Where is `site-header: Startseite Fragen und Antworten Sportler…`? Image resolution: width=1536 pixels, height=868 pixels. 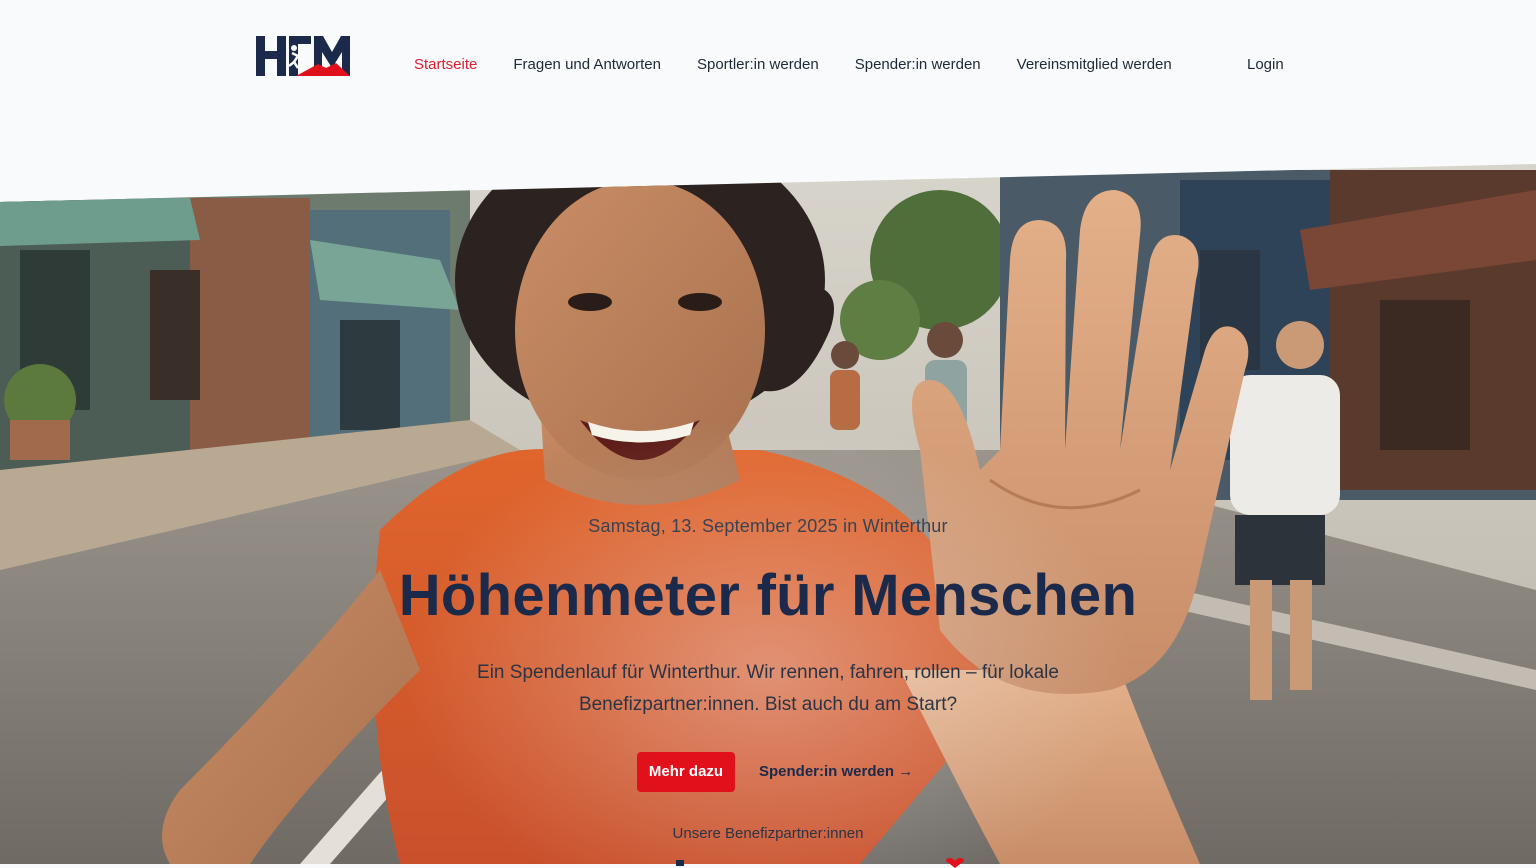 site-header: Startseite Fragen und Antworten Sportler… is located at coordinates (768, 65).